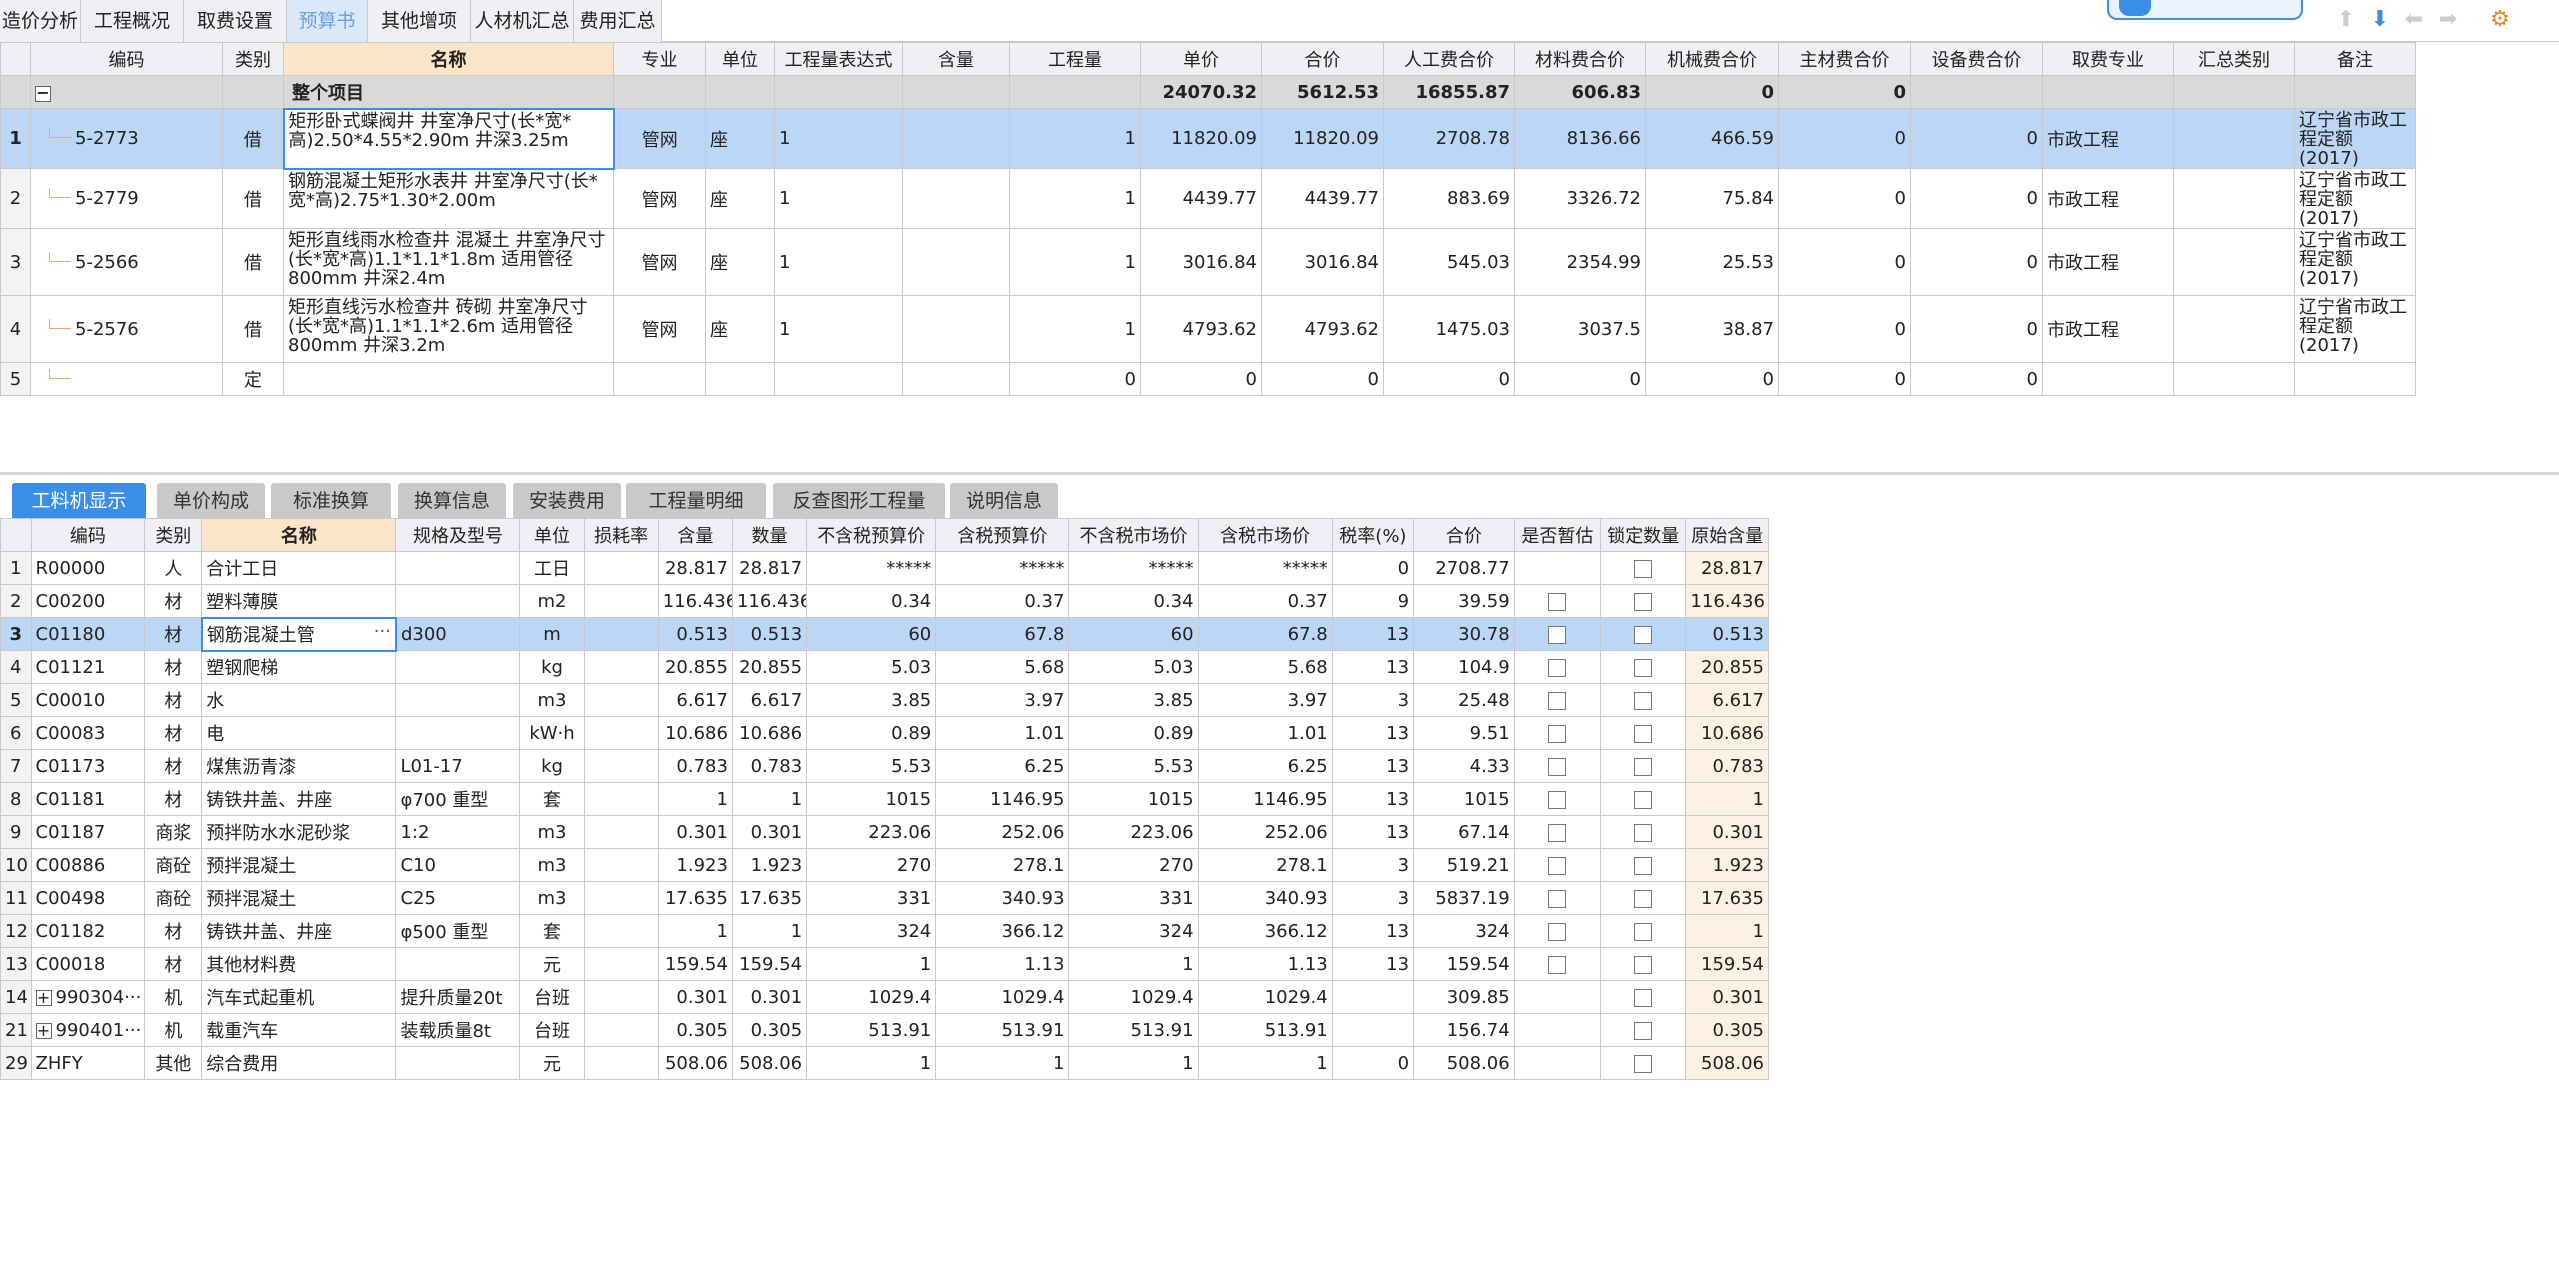 The image size is (2559, 1276). Describe the element at coordinates (43, 1030) in the screenshot. I see `expand-icon: +` at that location.